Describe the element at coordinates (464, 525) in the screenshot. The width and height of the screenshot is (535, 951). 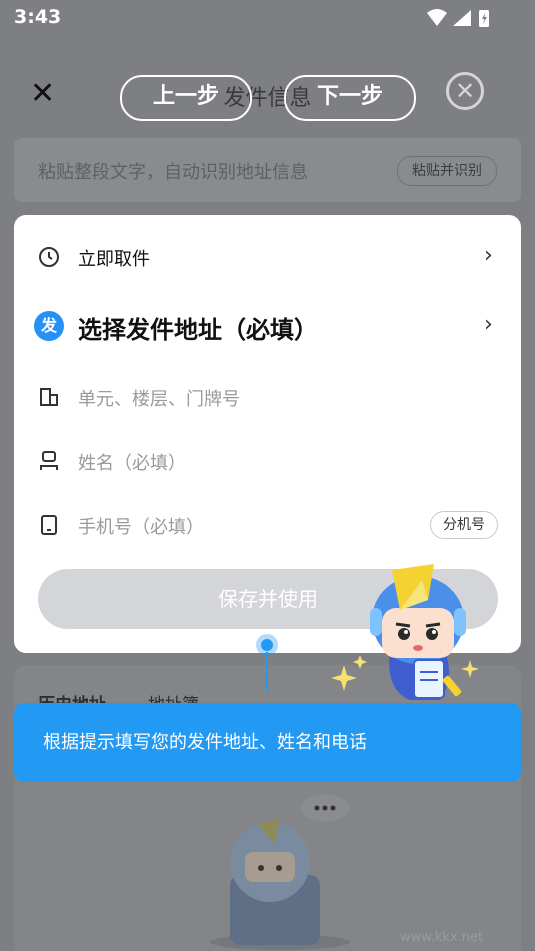
I see `extension-button: 分机号` at that location.